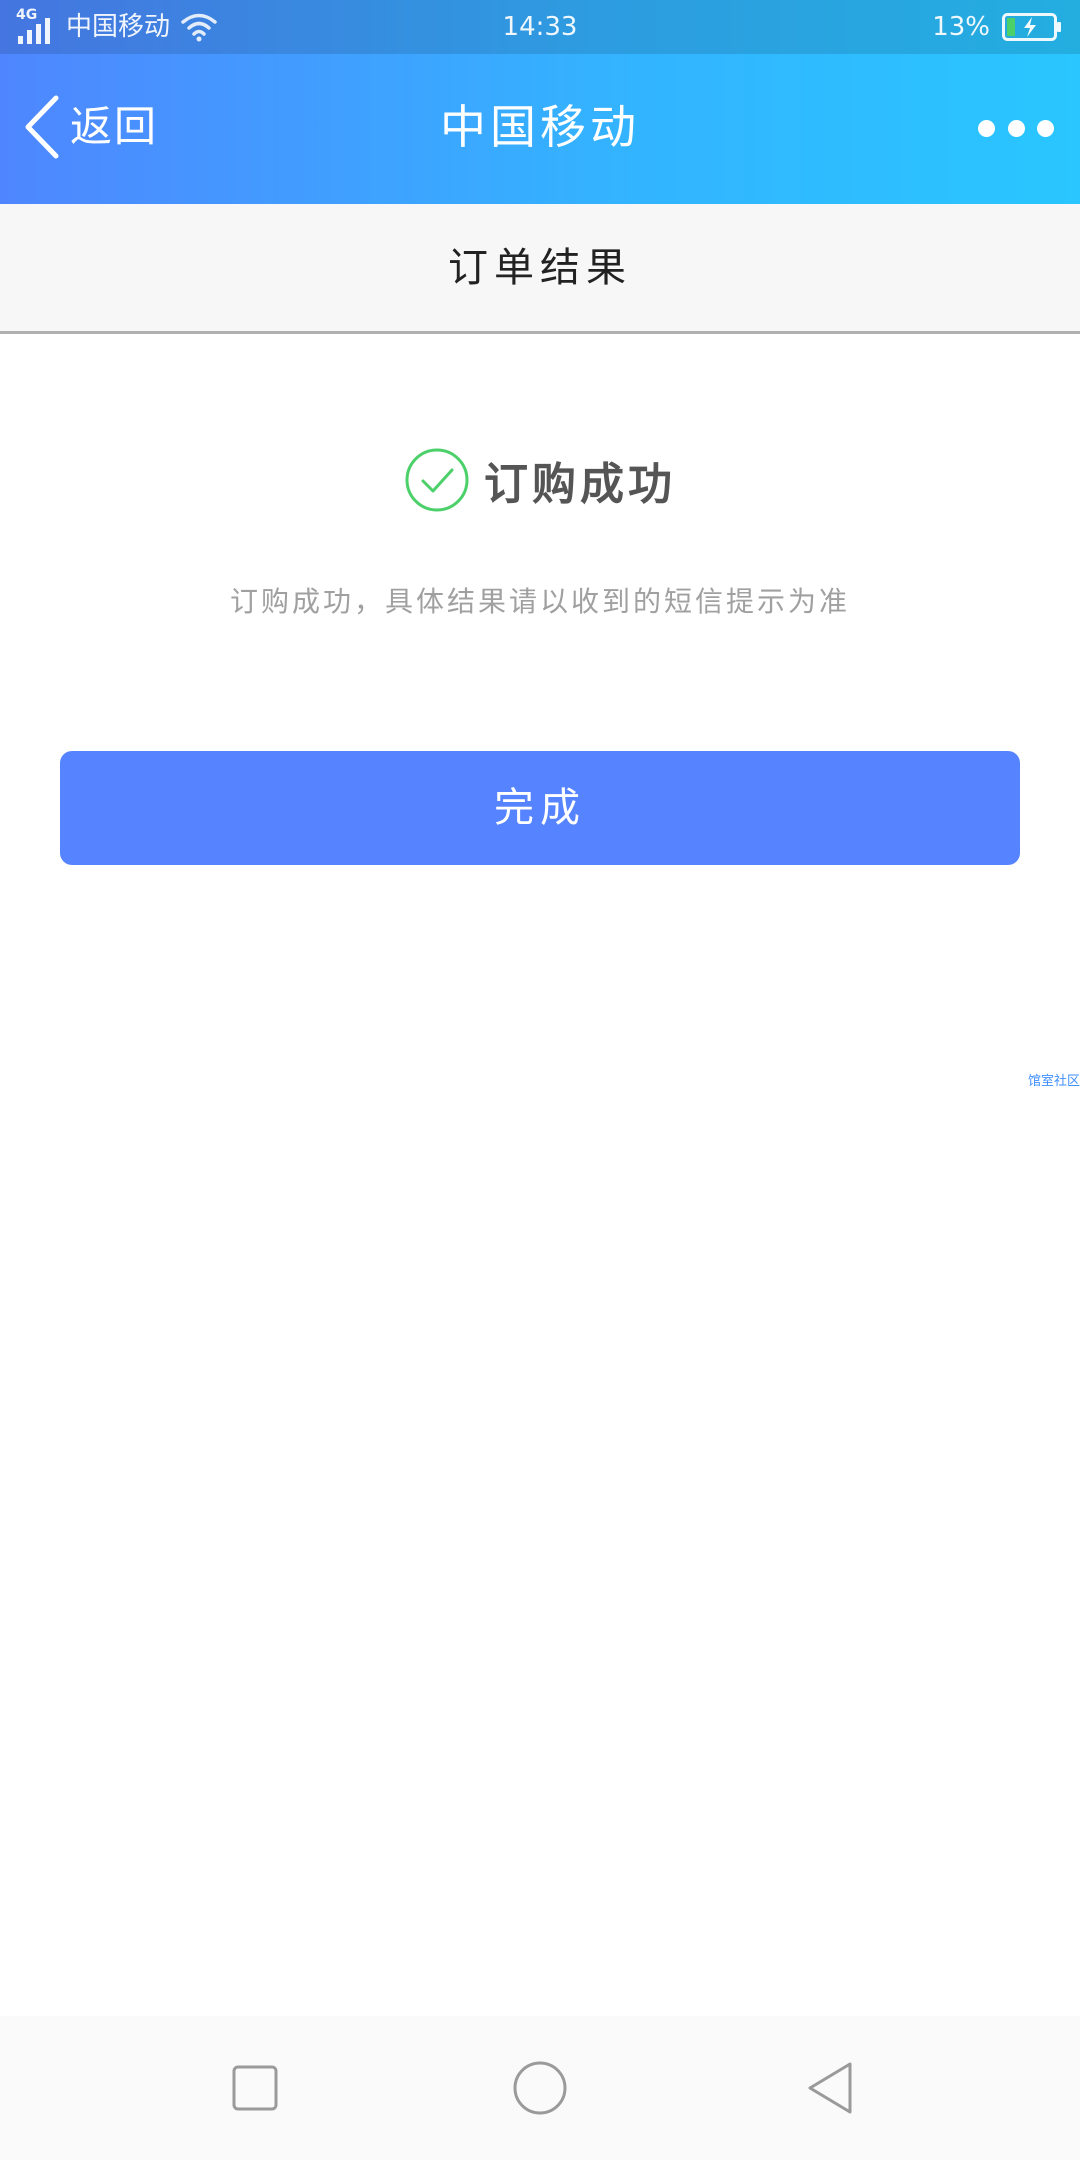 This screenshot has width=1080, height=2160. I want to click on home-button, so click(540, 2088).